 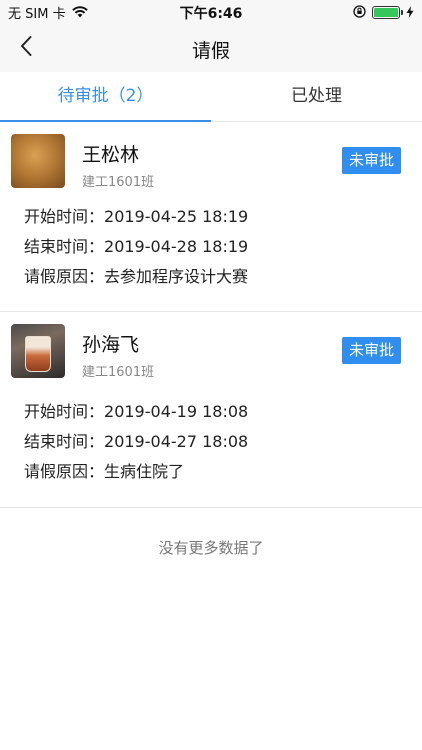 What do you see at coordinates (105, 97) in the screenshot?
I see `tab-pending: 待审批（2）` at bounding box center [105, 97].